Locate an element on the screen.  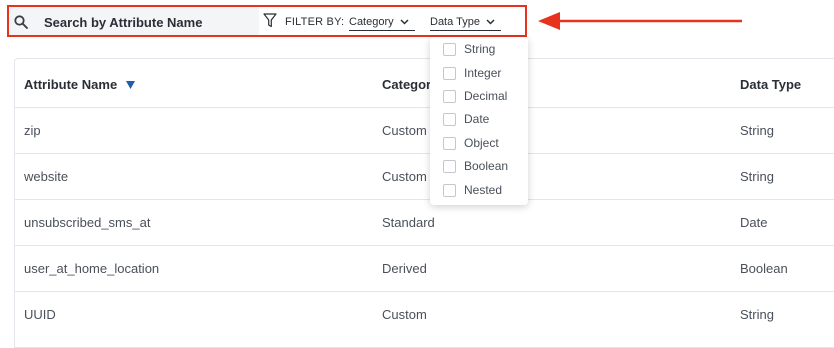
menu-option-date: Date is located at coordinates (479, 119).